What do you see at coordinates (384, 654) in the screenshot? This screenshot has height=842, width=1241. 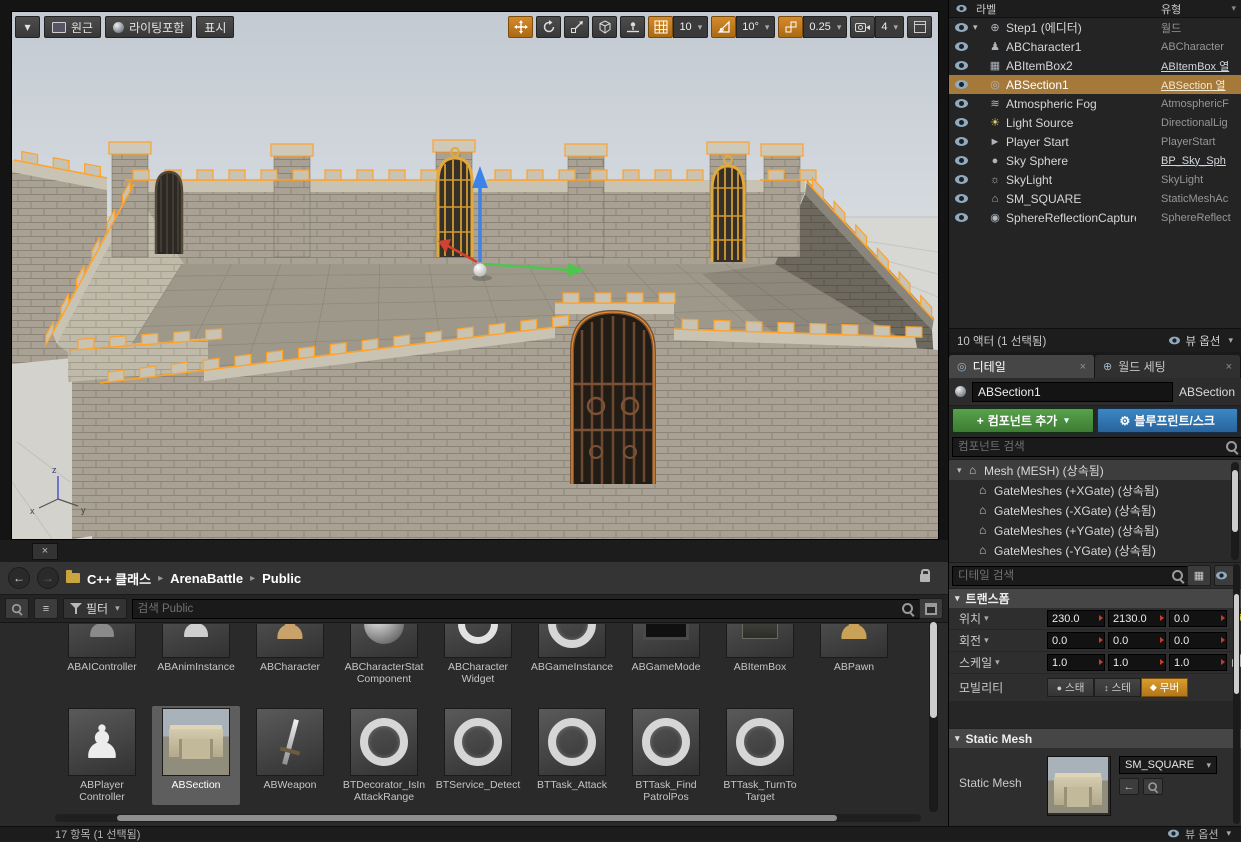 I see `asset-tile: ABCharacterStat Component` at bounding box center [384, 654].